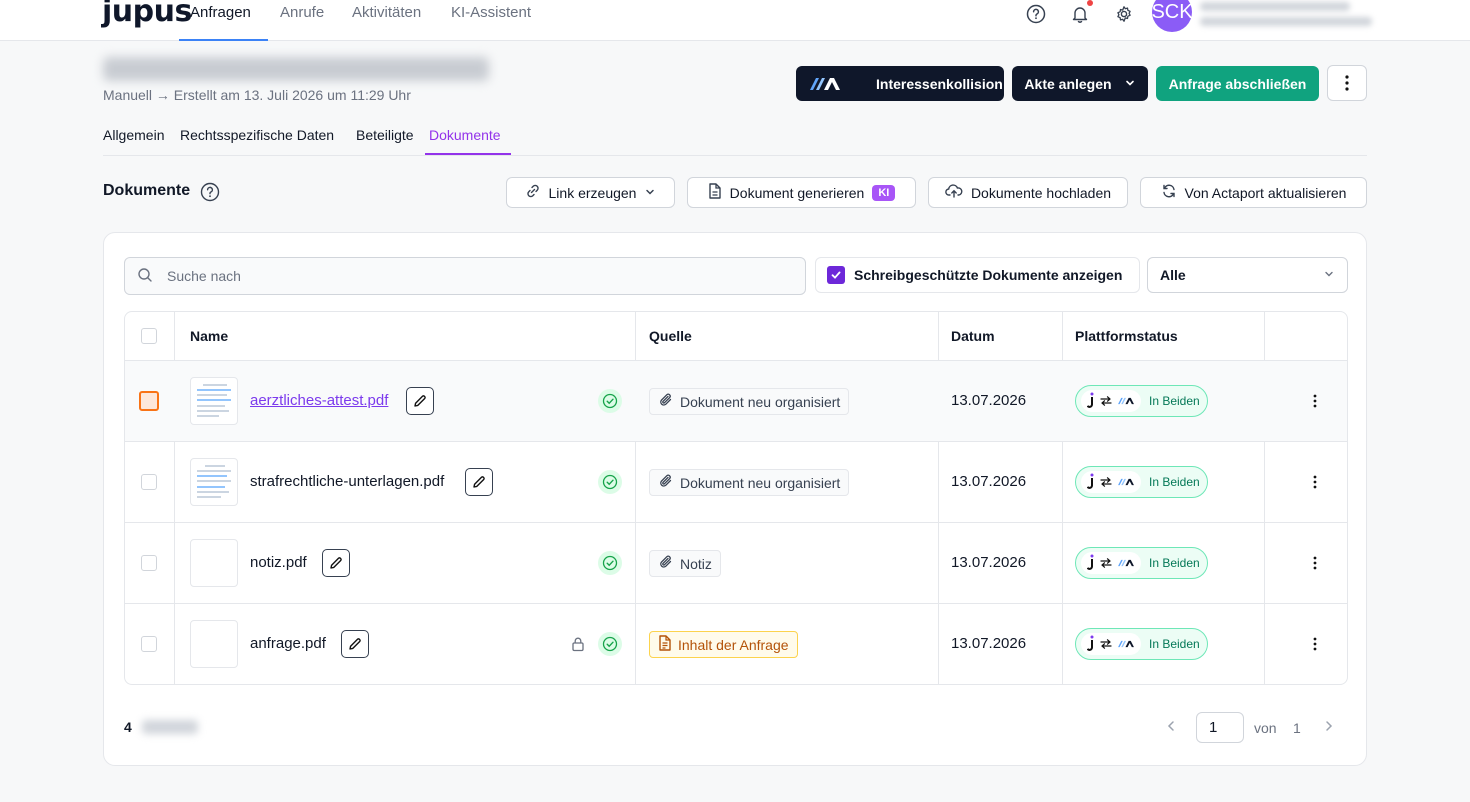 This screenshot has height=802, width=1470. I want to click on tab-beteiligte: Beteiligte, so click(385, 141).